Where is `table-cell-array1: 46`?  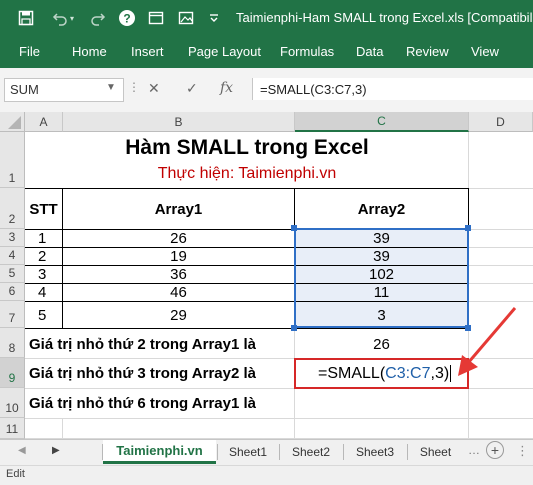
table-cell-array1: 46 is located at coordinates (178, 292).